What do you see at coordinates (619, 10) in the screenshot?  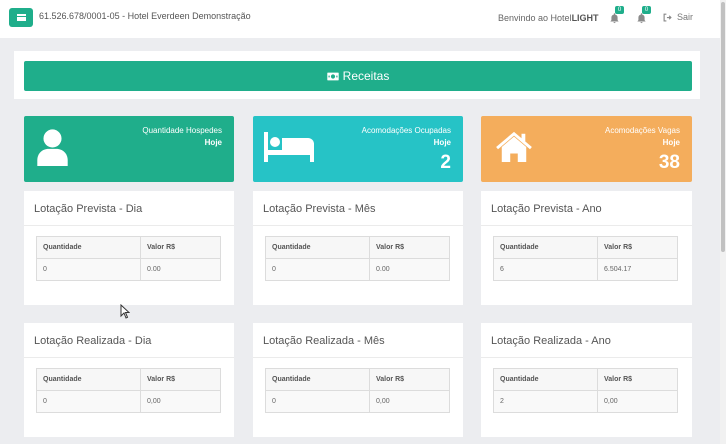 I see `notification-badge: 0` at bounding box center [619, 10].